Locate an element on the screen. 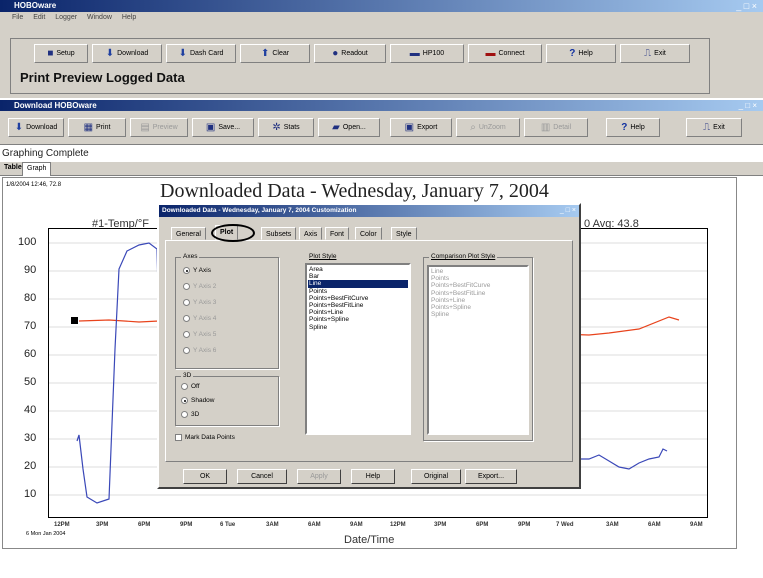 The width and height of the screenshot is (763, 578). unzoom-icon: ⌕ is located at coordinates (473, 127).